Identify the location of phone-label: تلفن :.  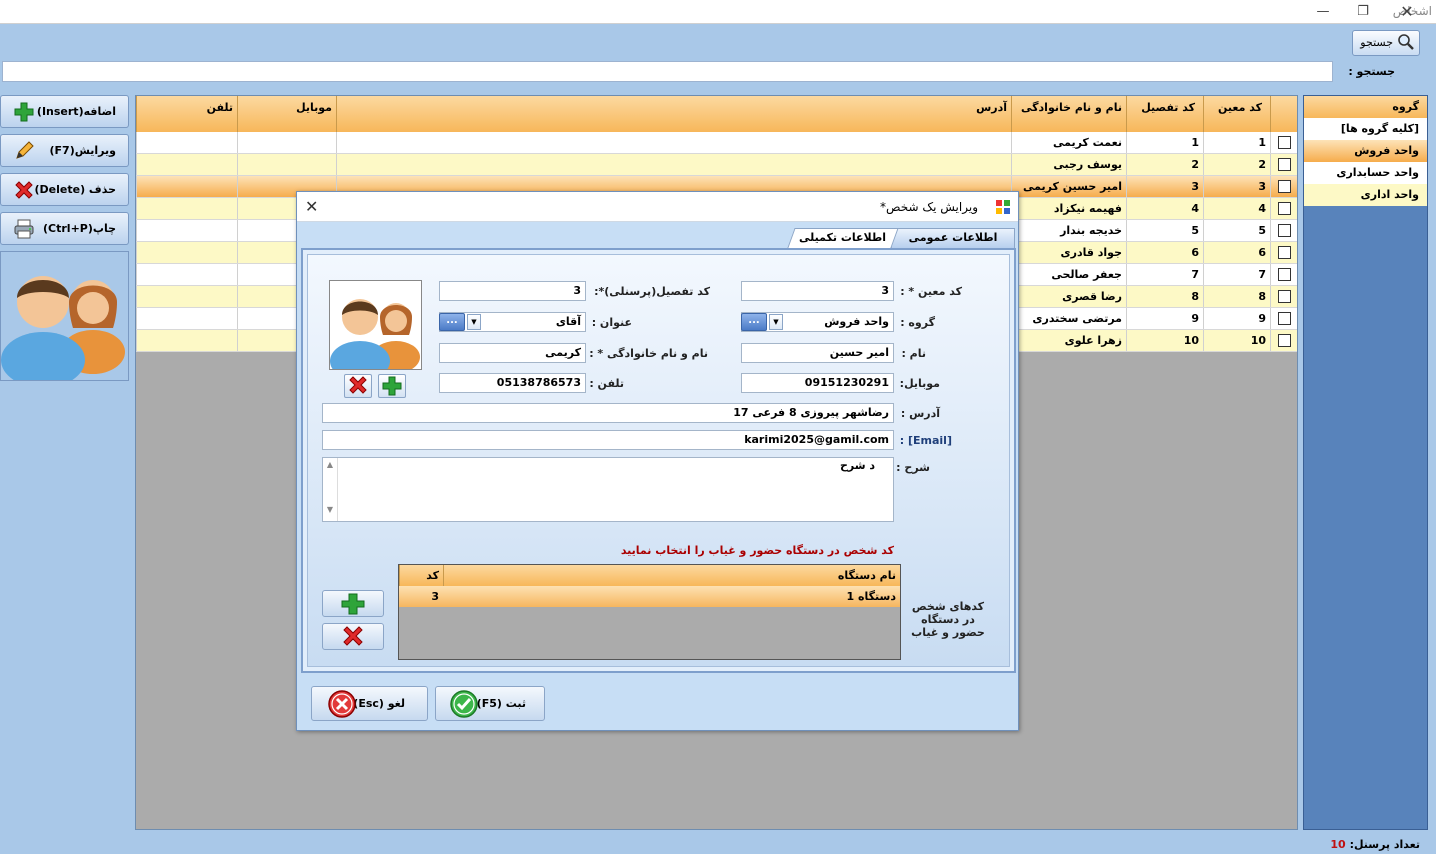
(606, 383).